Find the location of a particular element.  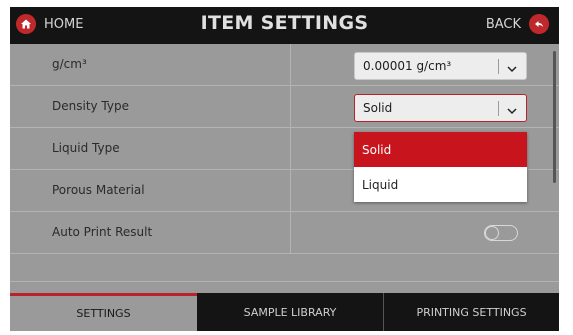

back-button: BACK is located at coordinates (517, 24).